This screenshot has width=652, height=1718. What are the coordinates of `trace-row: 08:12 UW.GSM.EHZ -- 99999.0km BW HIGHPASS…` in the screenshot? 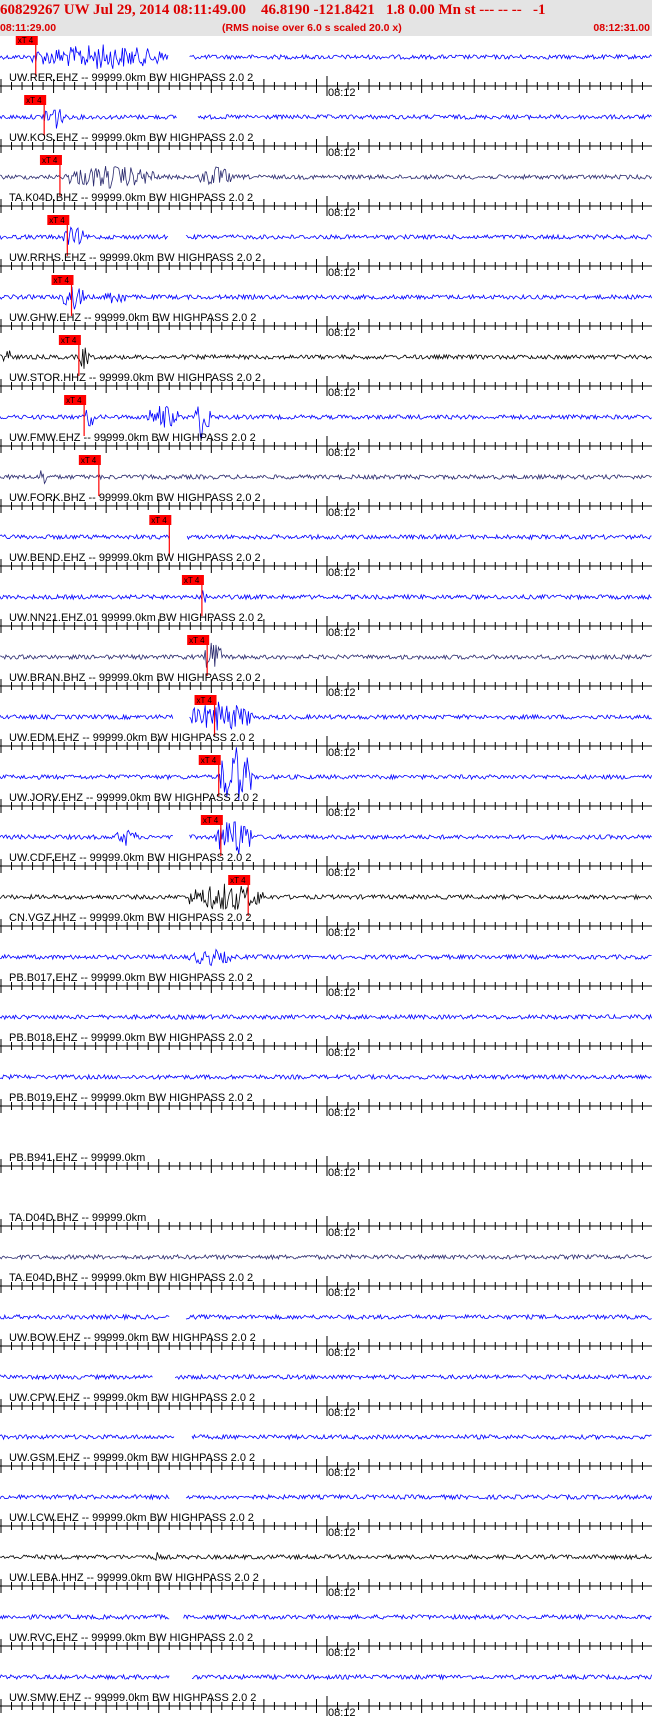 It's located at (326, 1456).